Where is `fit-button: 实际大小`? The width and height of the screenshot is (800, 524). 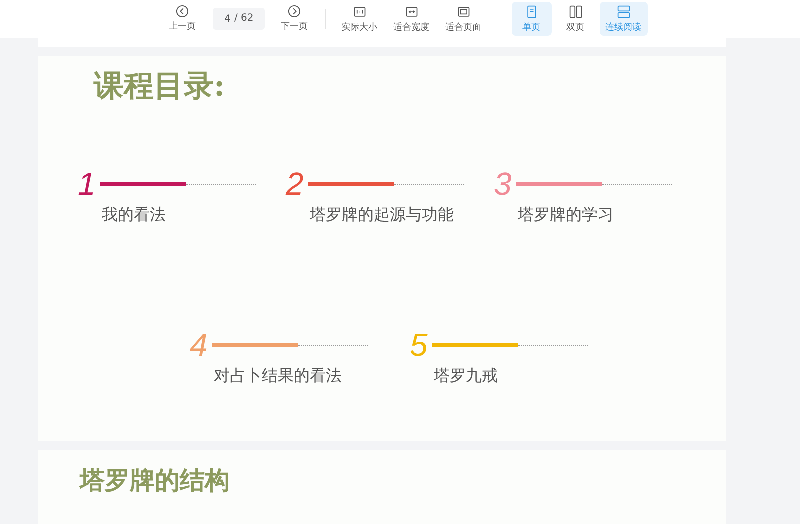
fit-button: 实际大小 is located at coordinates (360, 19).